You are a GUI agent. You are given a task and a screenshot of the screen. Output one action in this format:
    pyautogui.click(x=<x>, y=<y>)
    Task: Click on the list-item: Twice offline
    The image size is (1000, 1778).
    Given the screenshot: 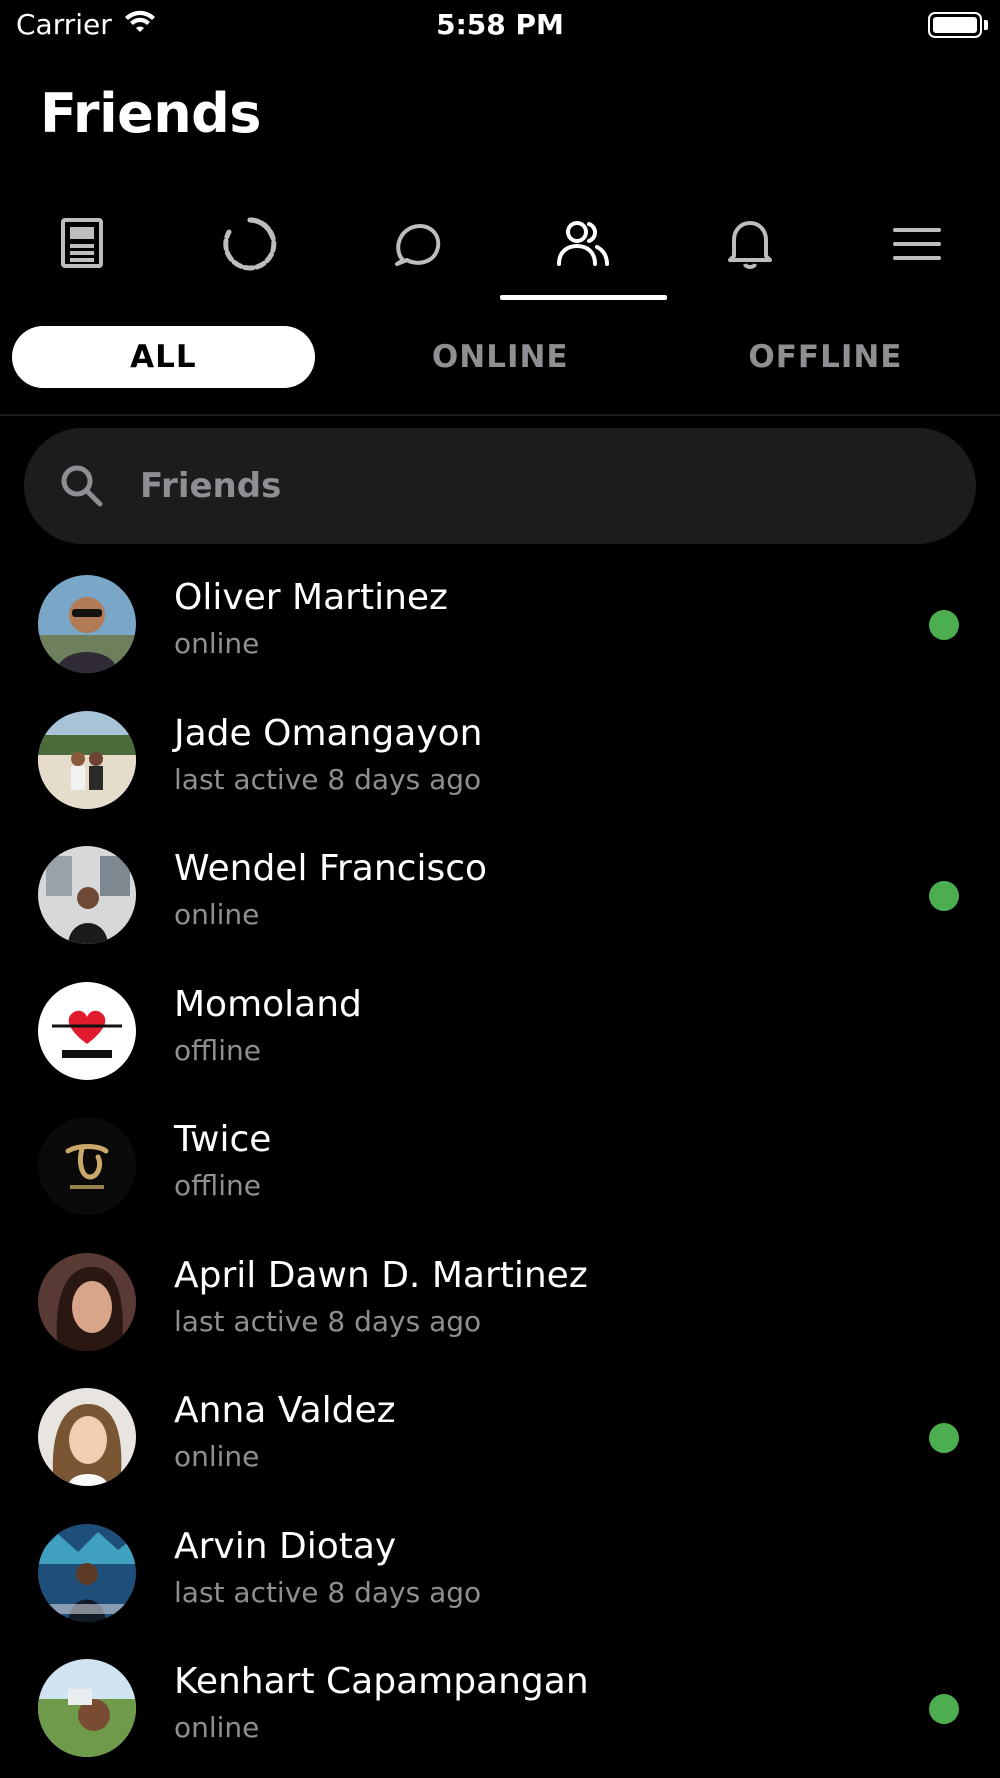 What is the action you would take?
    pyautogui.click(x=500, y=1165)
    